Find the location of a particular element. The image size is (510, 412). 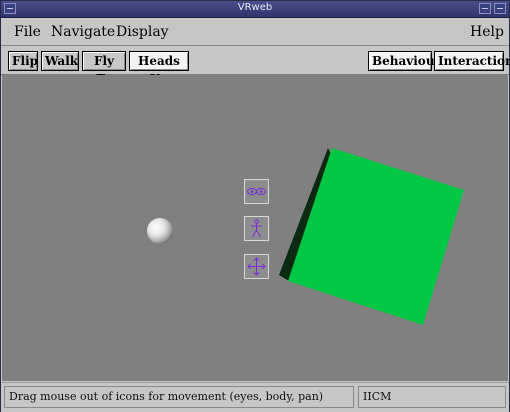

menu-file: File is located at coordinates (27, 32).